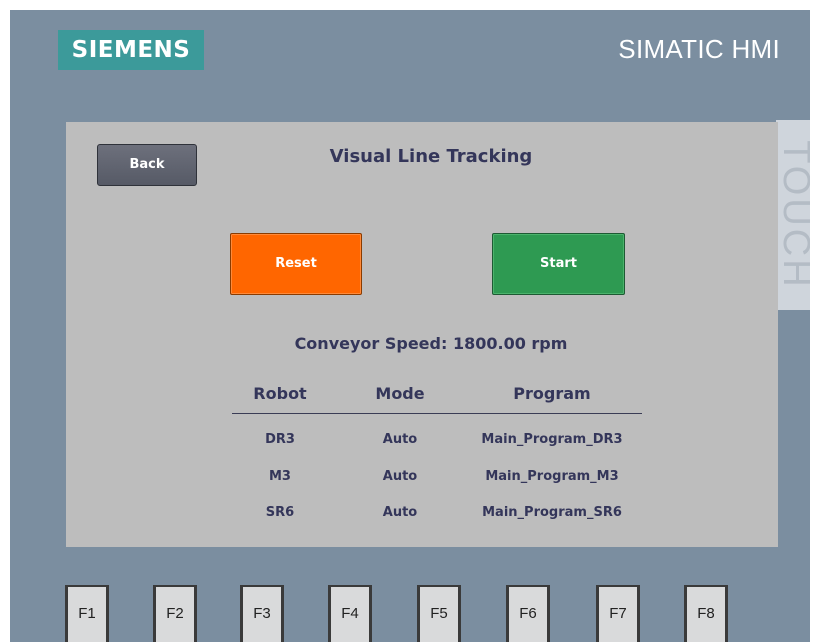  I want to click on table-cell-robot: SR6, so click(280, 512).